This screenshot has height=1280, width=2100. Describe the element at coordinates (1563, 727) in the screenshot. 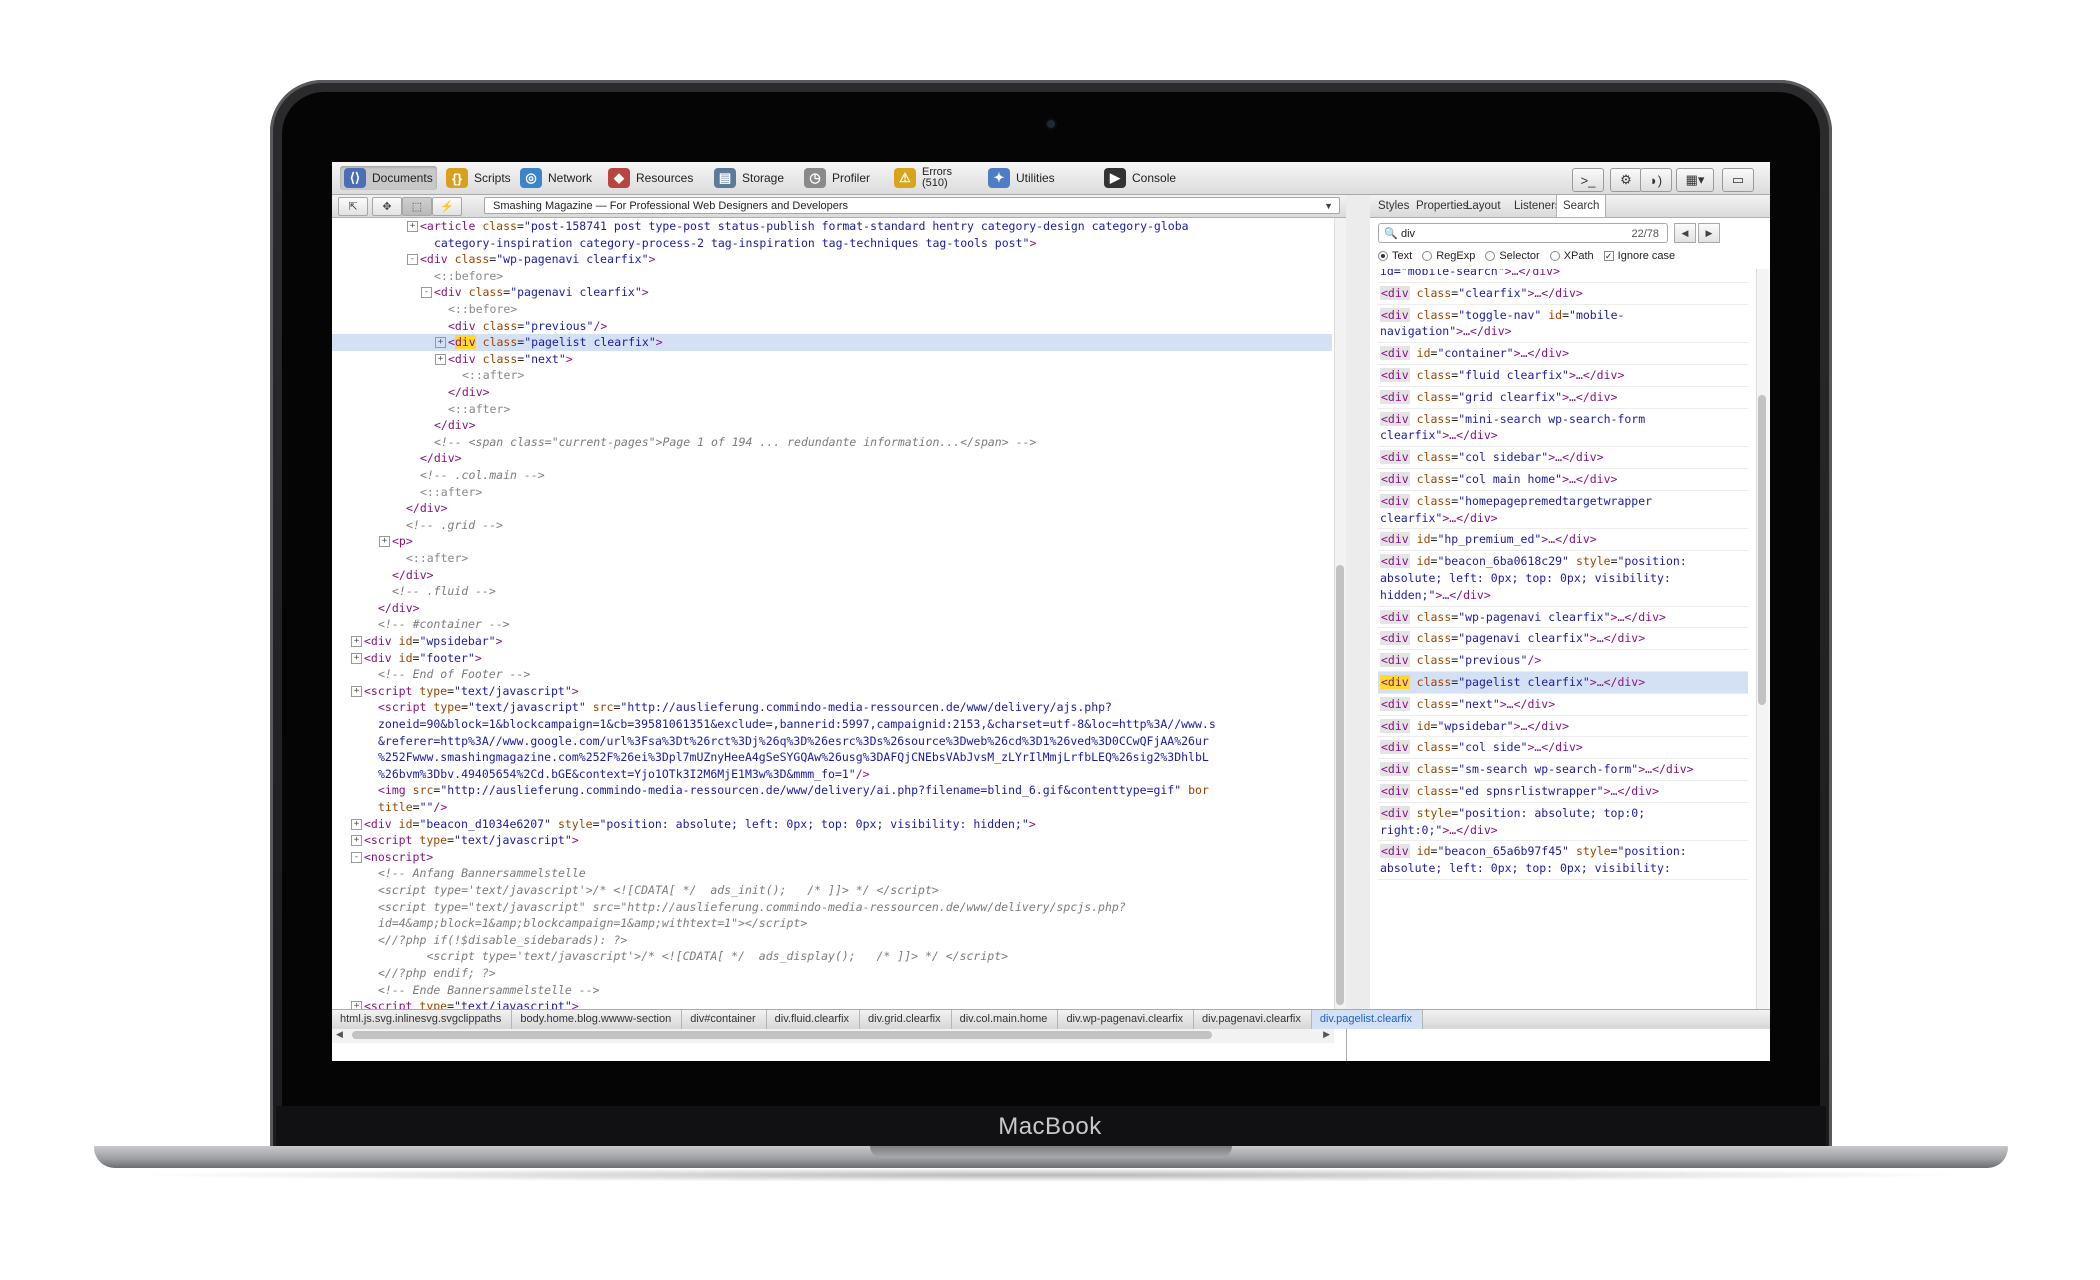

I see `search-result-item: <div id="wpsidebar">…</div>` at that location.